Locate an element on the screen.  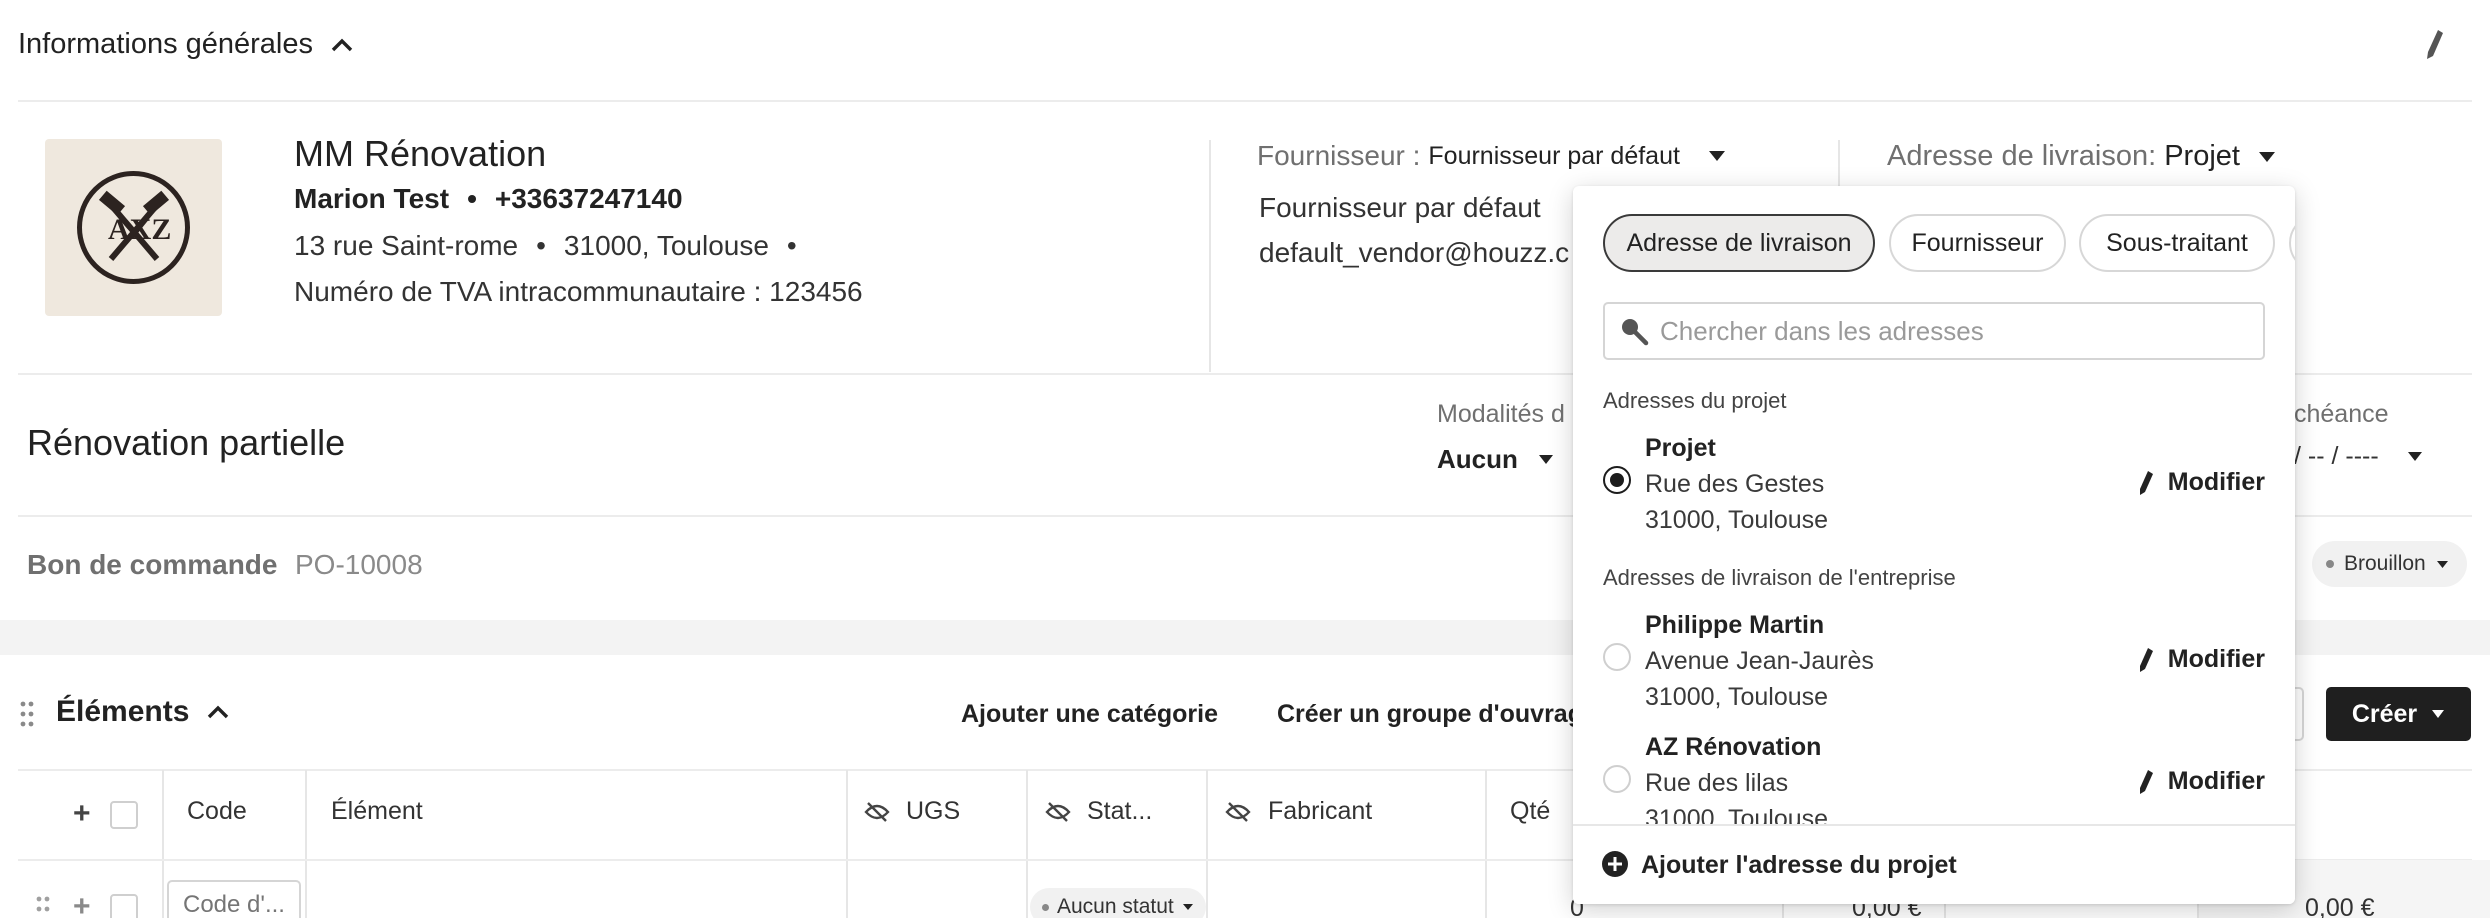
elements-section-toggle: Éléments is located at coordinates (142, 712).